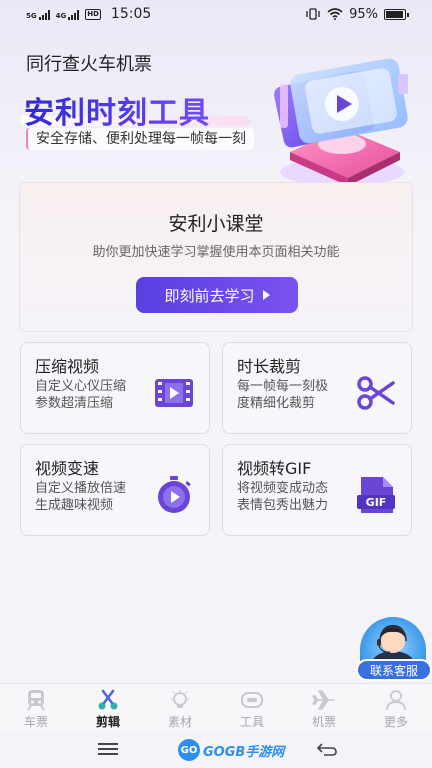 This screenshot has width=432, height=768. I want to click on nav-item-flights: 机票, so click(324, 707).